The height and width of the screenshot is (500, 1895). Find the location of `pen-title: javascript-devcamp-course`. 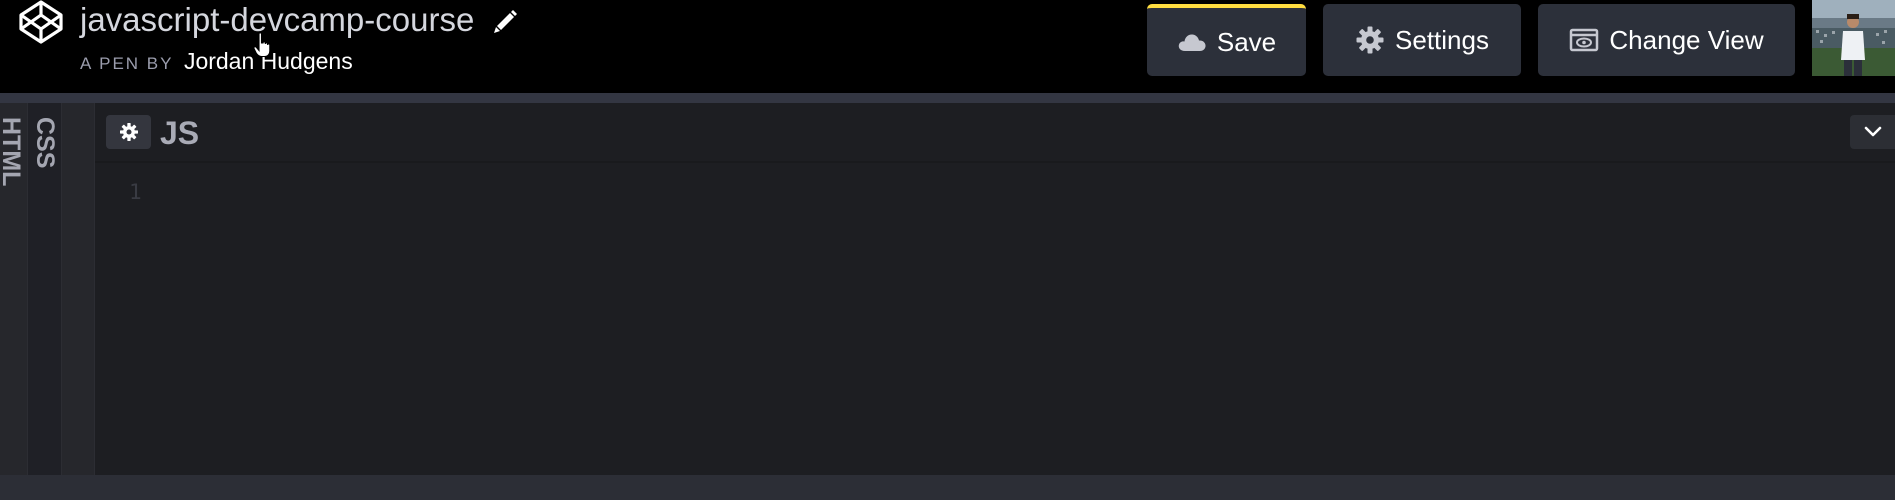

pen-title: javascript-devcamp-course is located at coordinates (277, 22).